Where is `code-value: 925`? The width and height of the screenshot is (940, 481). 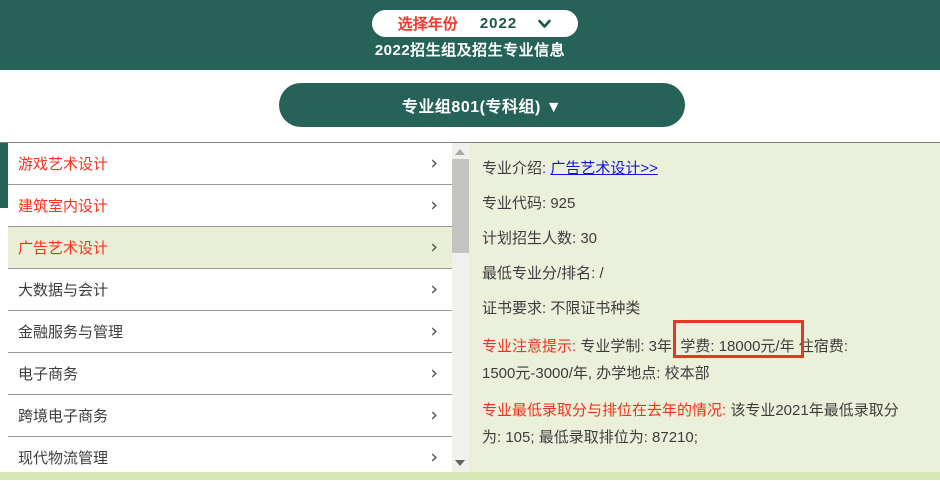 code-value: 925 is located at coordinates (563, 203).